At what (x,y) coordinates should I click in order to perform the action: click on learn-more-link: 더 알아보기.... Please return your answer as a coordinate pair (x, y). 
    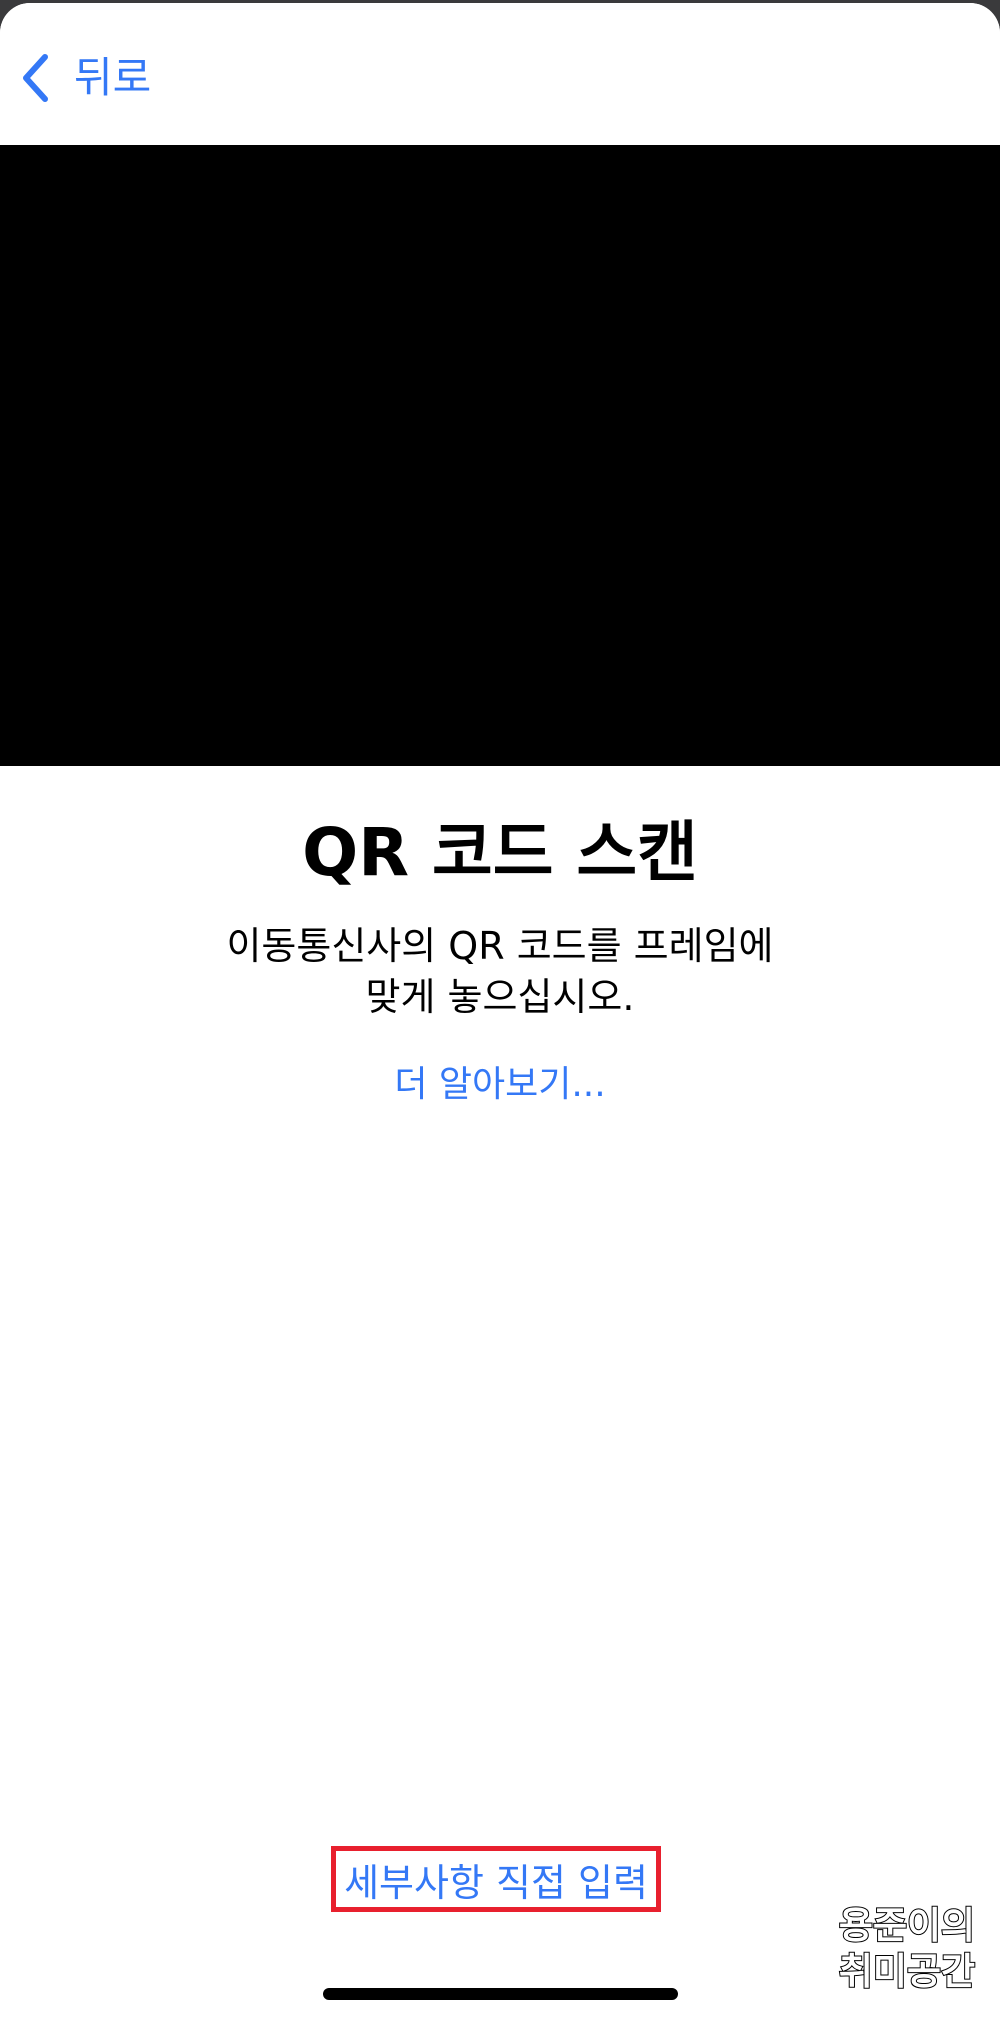
    Looking at the image, I should click on (500, 1081).